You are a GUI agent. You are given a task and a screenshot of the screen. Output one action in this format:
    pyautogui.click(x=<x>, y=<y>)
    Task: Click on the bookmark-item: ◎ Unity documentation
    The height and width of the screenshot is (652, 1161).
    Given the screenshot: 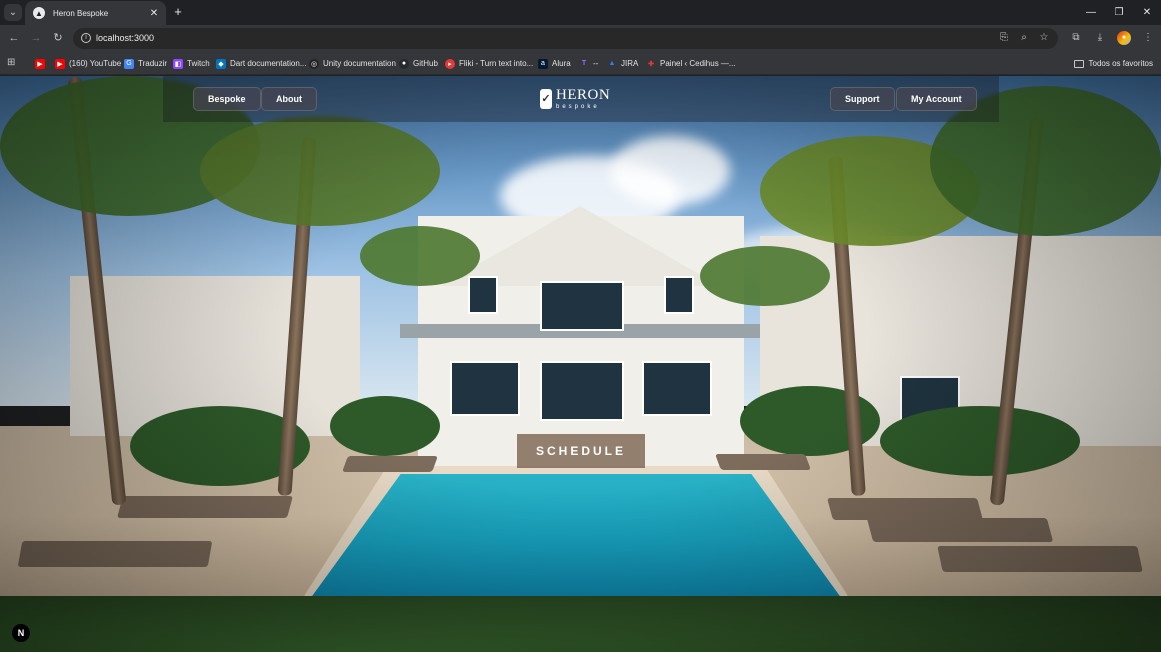 What is the action you would take?
    pyautogui.click(x=352, y=63)
    